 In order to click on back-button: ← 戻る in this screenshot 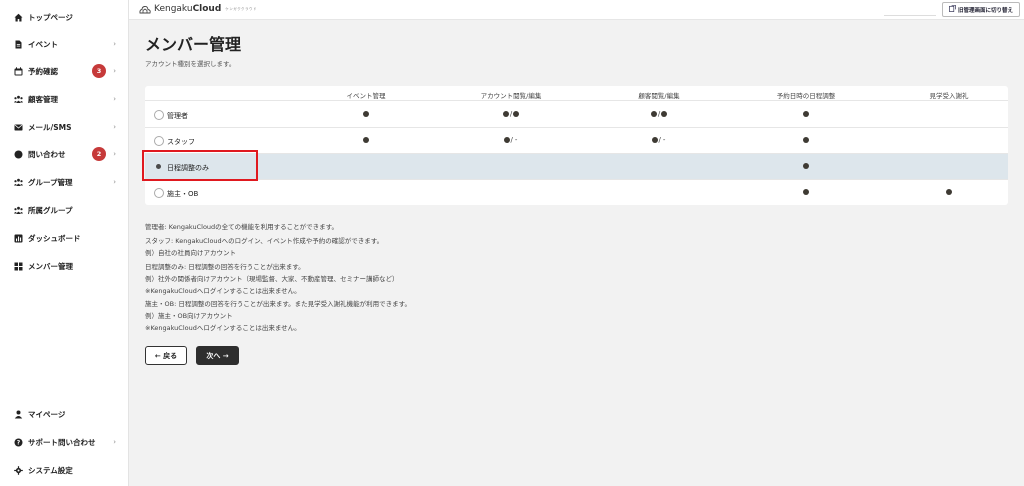, I will do `click(166, 355)`.